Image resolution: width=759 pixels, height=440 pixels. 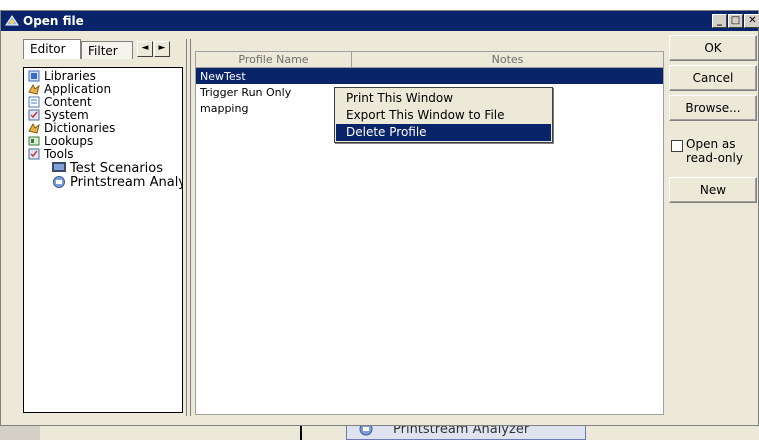 I want to click on minimize-button: _, so click(x=719, y=21).